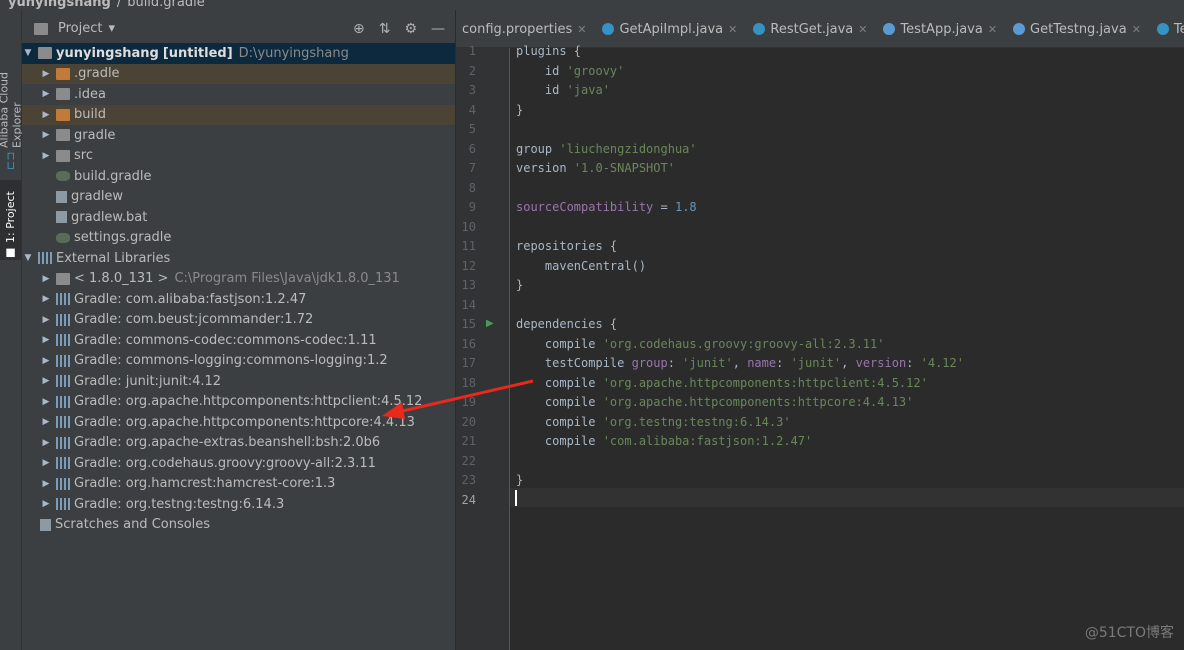 This screenshot has width=1184, height=650. I want to click on line-number: 24, so click(468, 499).